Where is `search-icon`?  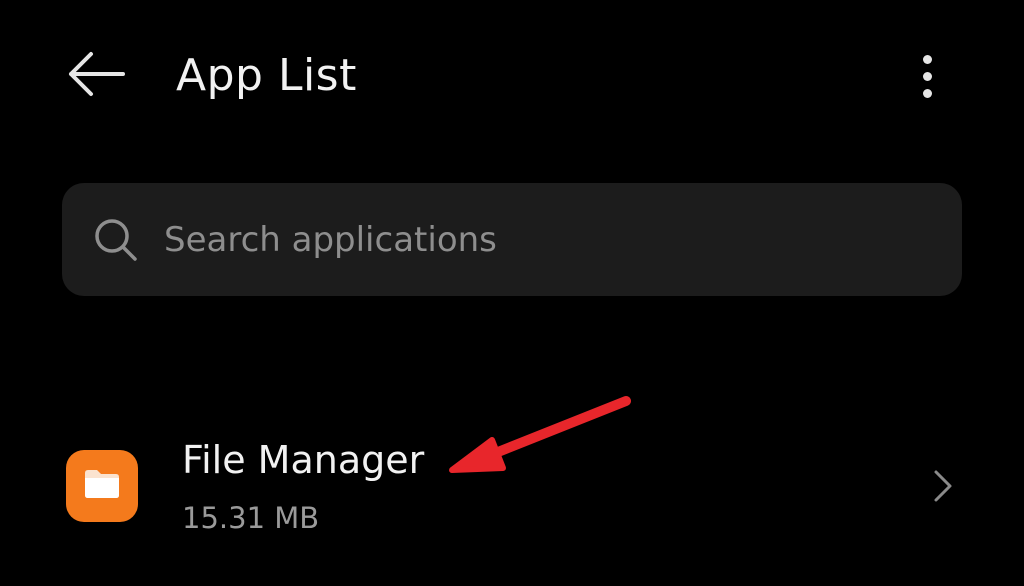 search-icon is located at coordinates (116, 240).